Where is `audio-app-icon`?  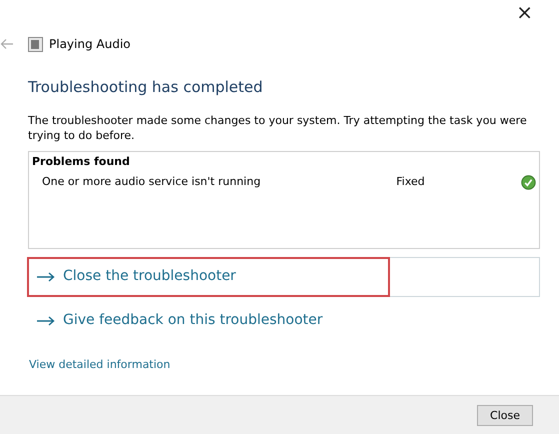
audio-app-icon is located at coordinates (35, 44).